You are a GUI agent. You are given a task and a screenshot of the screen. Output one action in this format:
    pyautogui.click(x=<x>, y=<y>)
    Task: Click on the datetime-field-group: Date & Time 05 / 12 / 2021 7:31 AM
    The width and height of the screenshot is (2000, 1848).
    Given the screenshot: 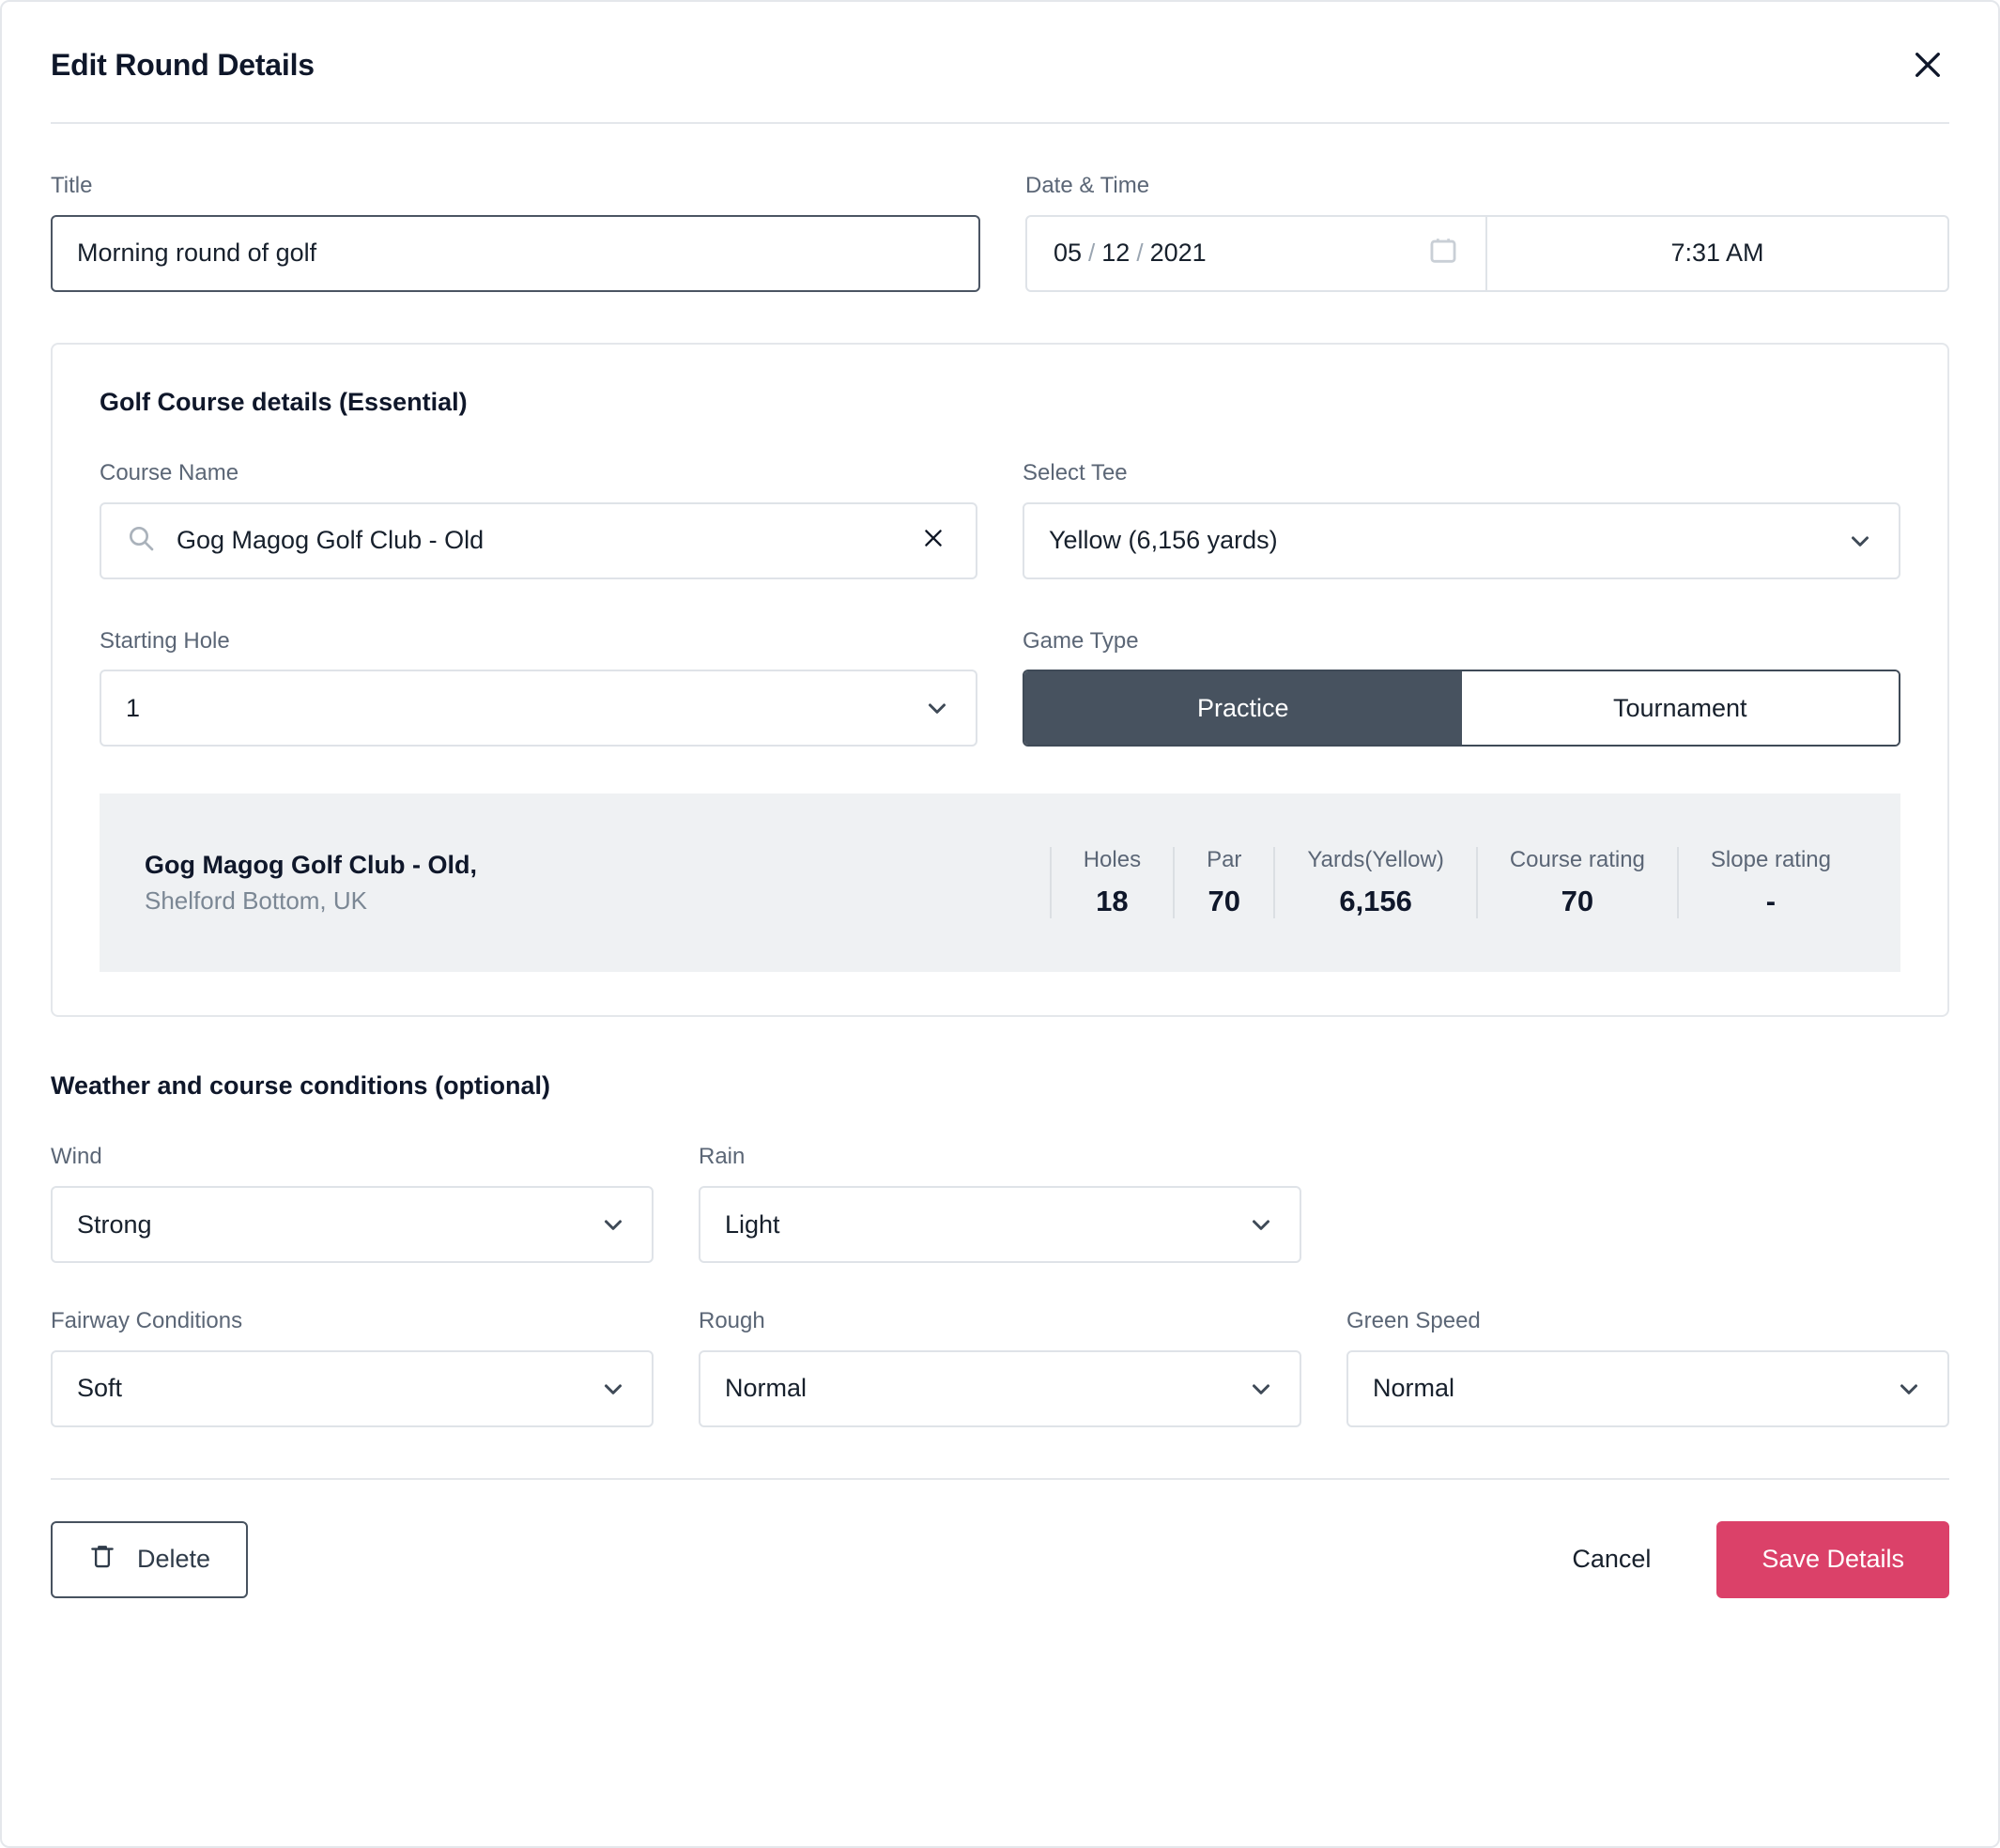 What is the action you would take?
    pyautogui.click(x=1487, y=232)
    